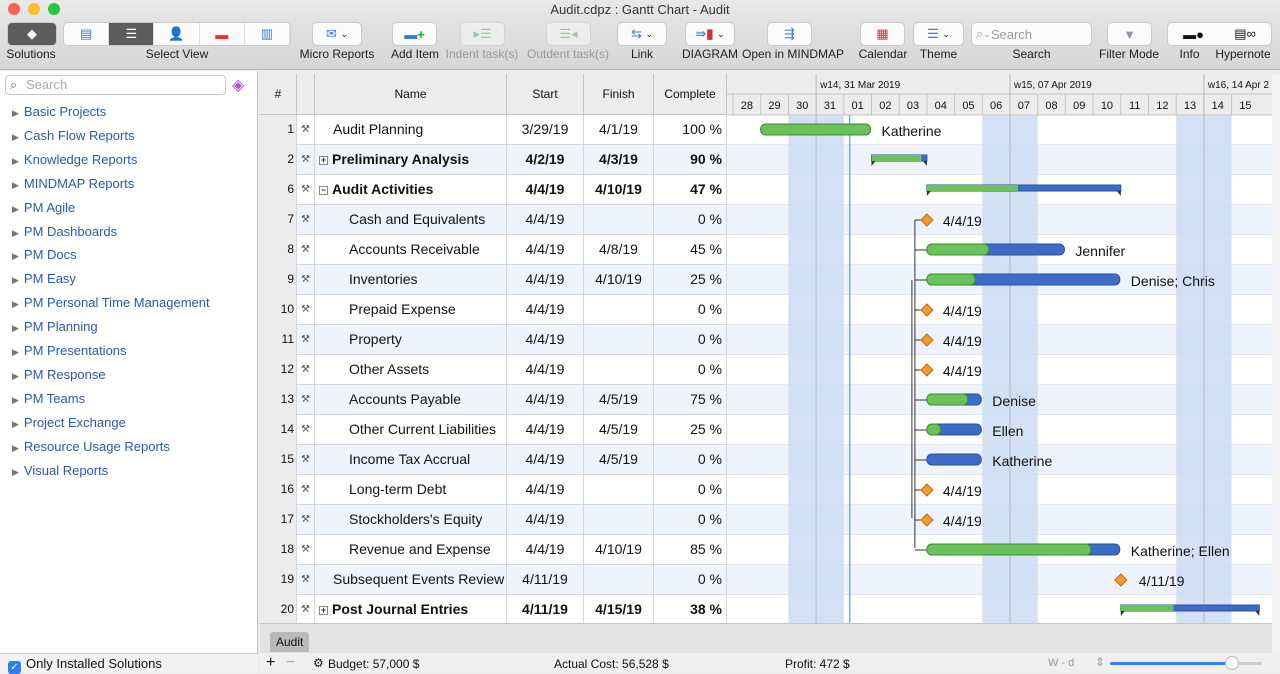  I want to click on table-row: 18 ⚒ Revenue and Expense 4/4/19 4/10/19 85 %, so click(493, 550).